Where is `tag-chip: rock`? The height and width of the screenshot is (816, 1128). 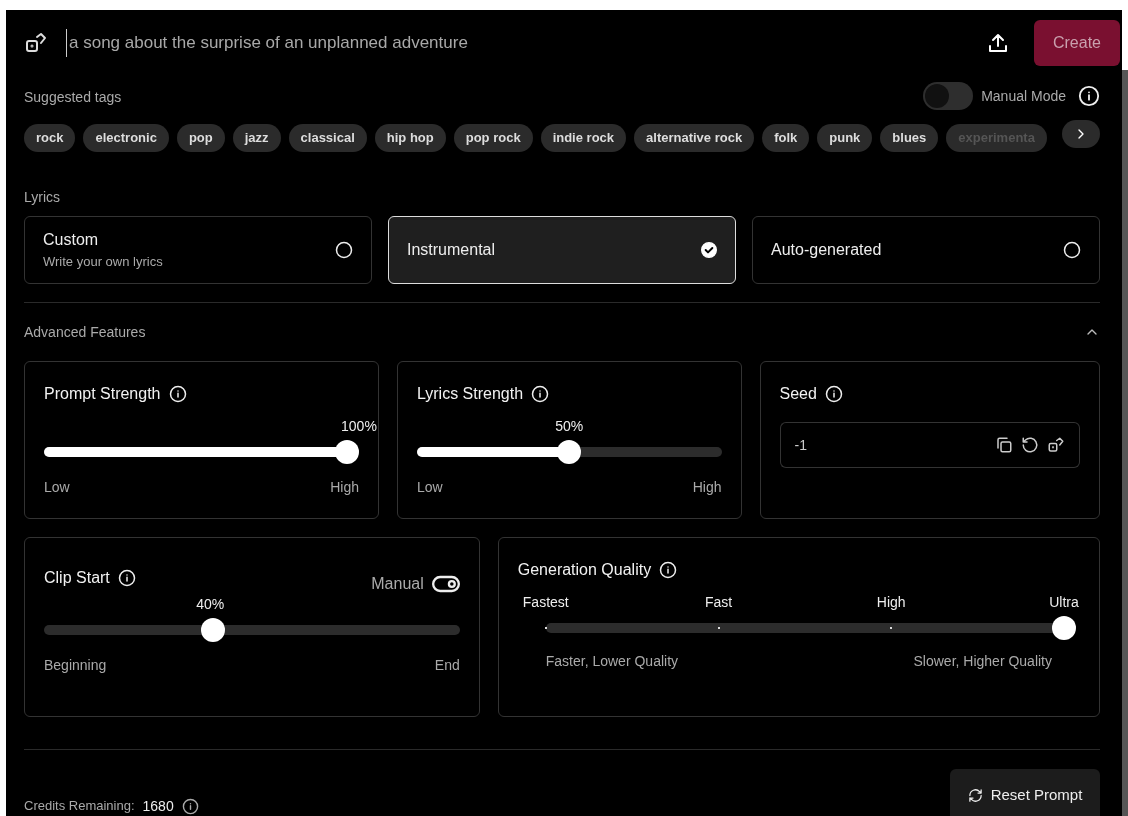
tag-chip: rock is located at coordinates (50, 138).